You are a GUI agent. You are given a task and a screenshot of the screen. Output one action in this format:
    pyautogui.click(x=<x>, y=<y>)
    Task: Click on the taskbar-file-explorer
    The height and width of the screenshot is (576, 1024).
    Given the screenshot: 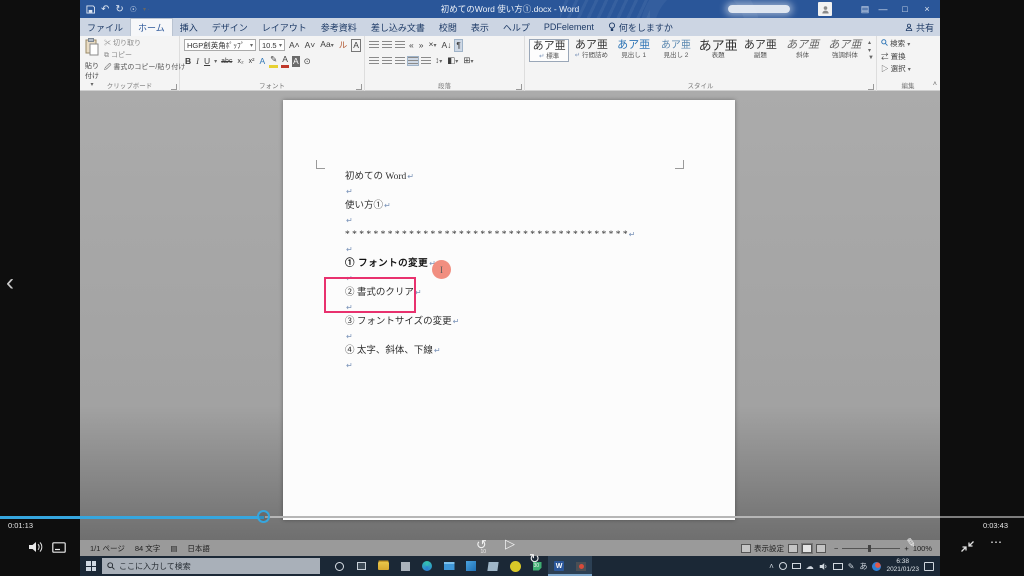 What is the action you would take?
    pyautogui.click(x=383, y=566)
    